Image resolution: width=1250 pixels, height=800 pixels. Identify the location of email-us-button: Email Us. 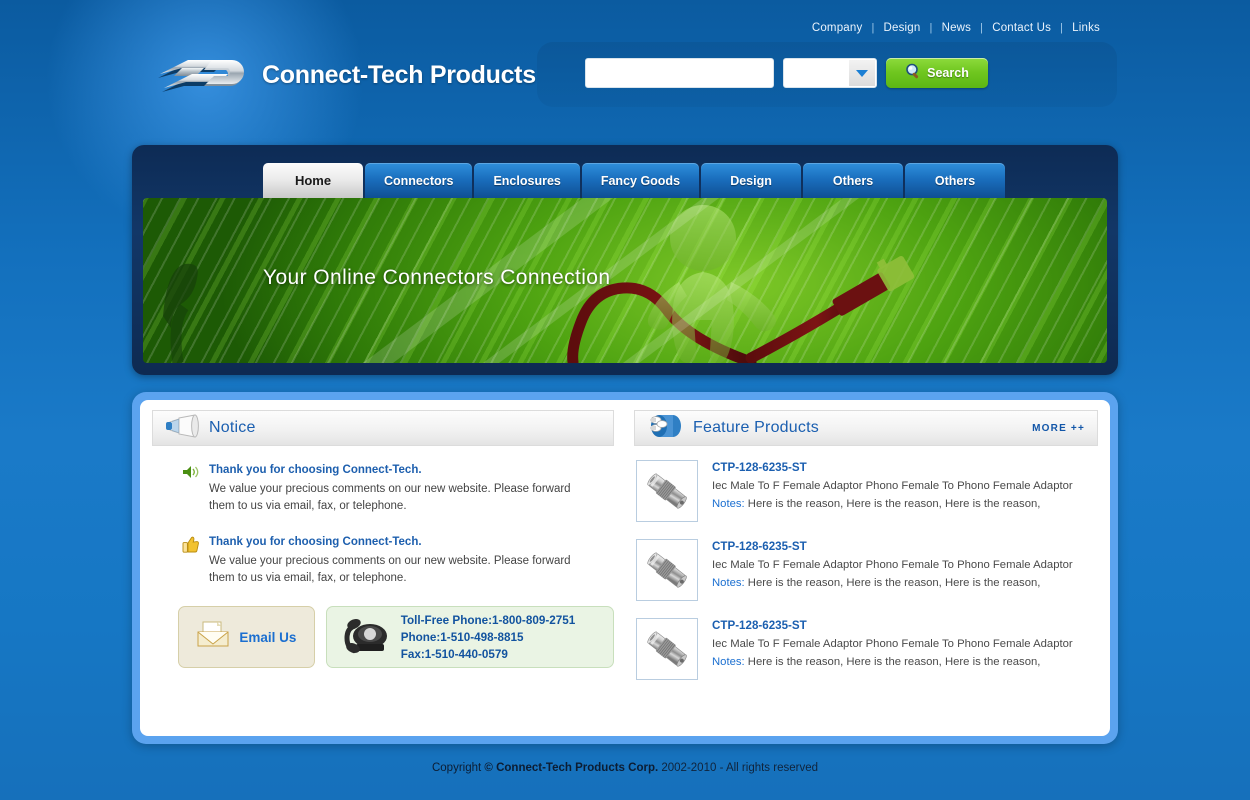
(246, 637).